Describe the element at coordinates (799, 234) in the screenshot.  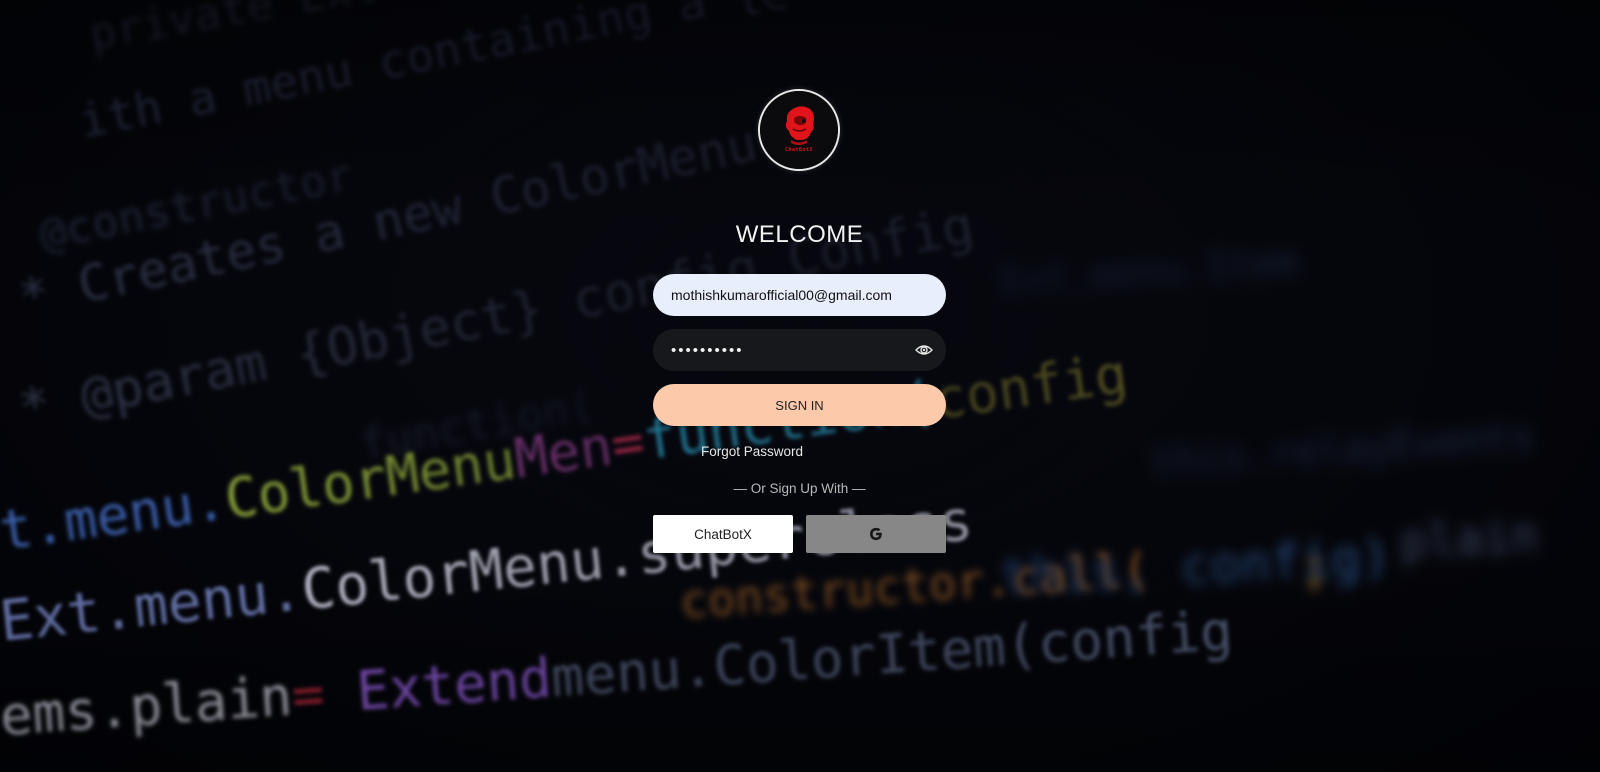
I see `welcome-title: WELCOME` at that location.